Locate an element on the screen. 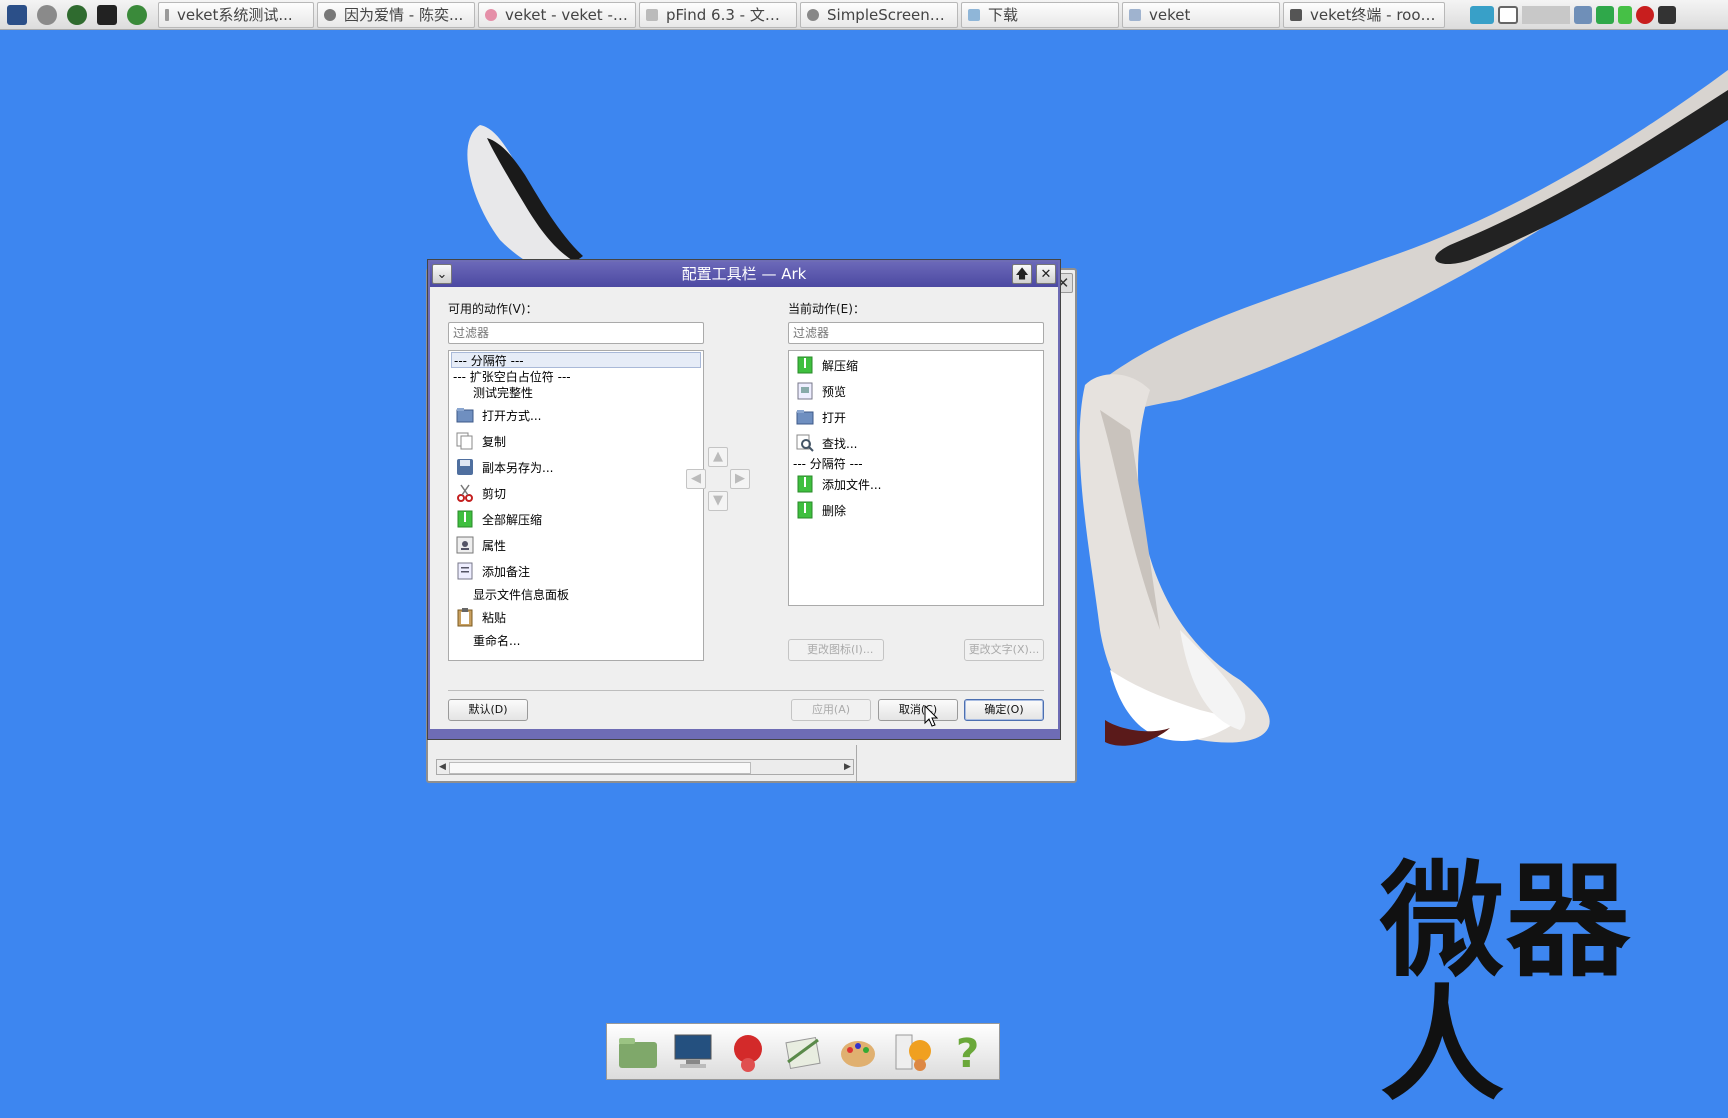 The width and height of the screenshot is (1728, 1118). bottom-dock: ? is located at coordinates (803, 1051).